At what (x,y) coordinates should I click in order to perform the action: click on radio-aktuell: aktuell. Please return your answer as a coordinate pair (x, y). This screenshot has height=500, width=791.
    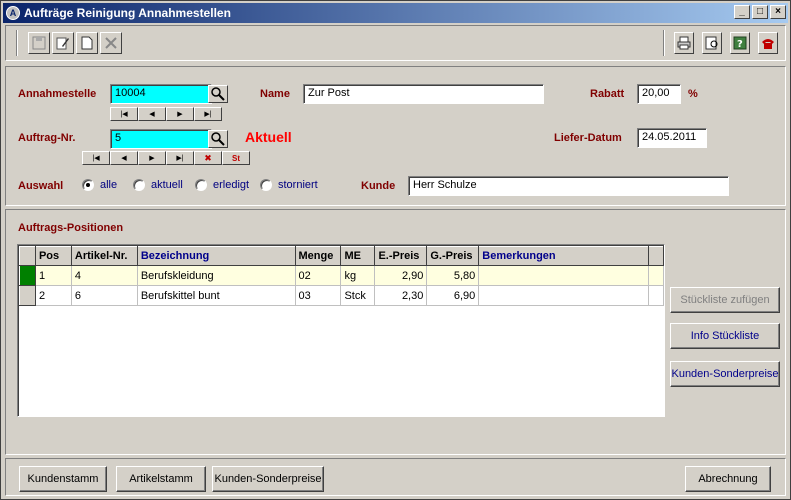
    Looking at the image, I should click on (158, 185).